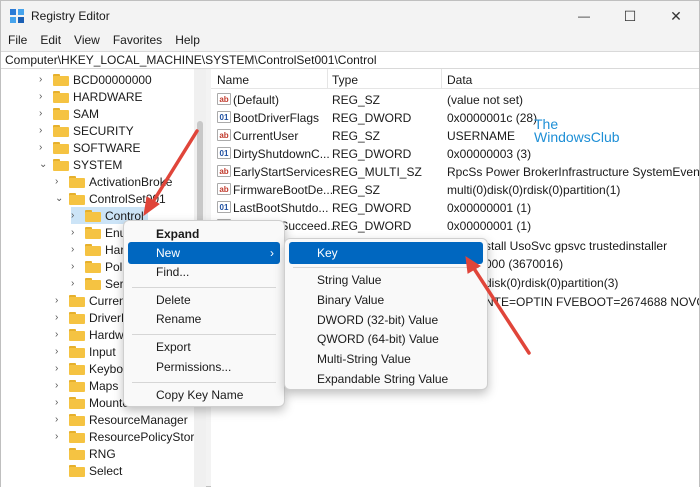  Describe the element at coordinates (113, 181) in the screenshot. I see `tree-node-activationbroker: › ActivationBroke` at that location.